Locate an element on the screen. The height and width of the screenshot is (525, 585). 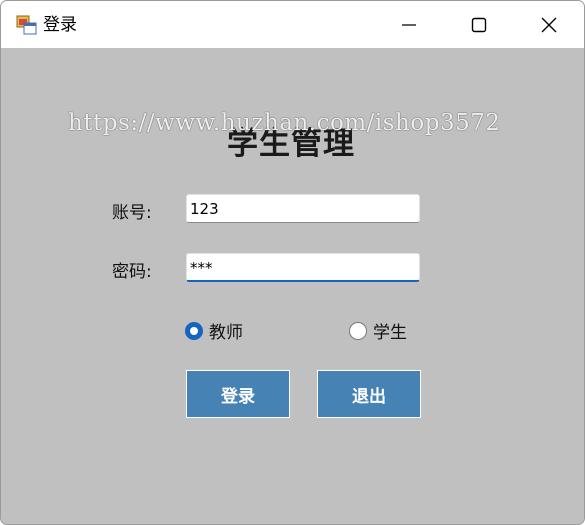
minimize-button is located at coordinates (409, 24).